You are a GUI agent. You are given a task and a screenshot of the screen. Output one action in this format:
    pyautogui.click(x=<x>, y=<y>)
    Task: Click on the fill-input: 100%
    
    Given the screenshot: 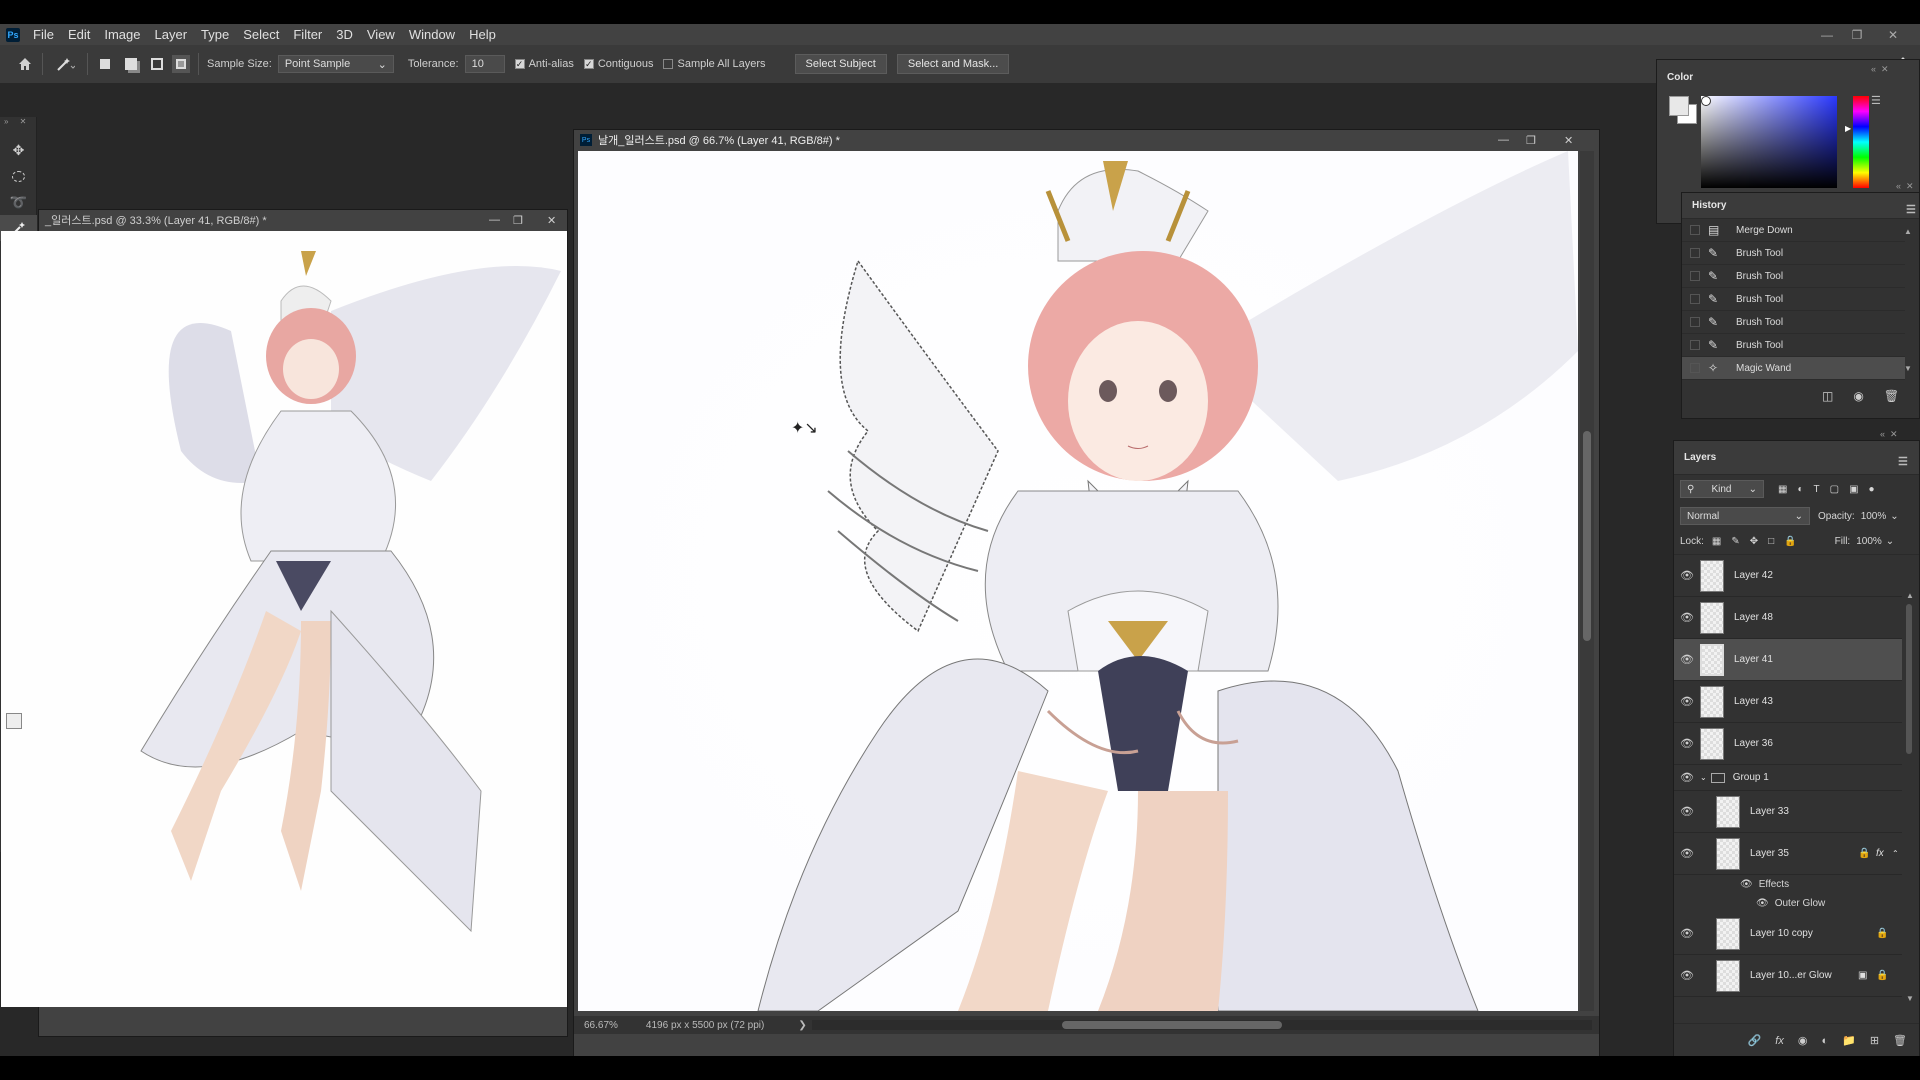 What is the action you would take?
    pyautogui.click(x=1869, y=541)
    